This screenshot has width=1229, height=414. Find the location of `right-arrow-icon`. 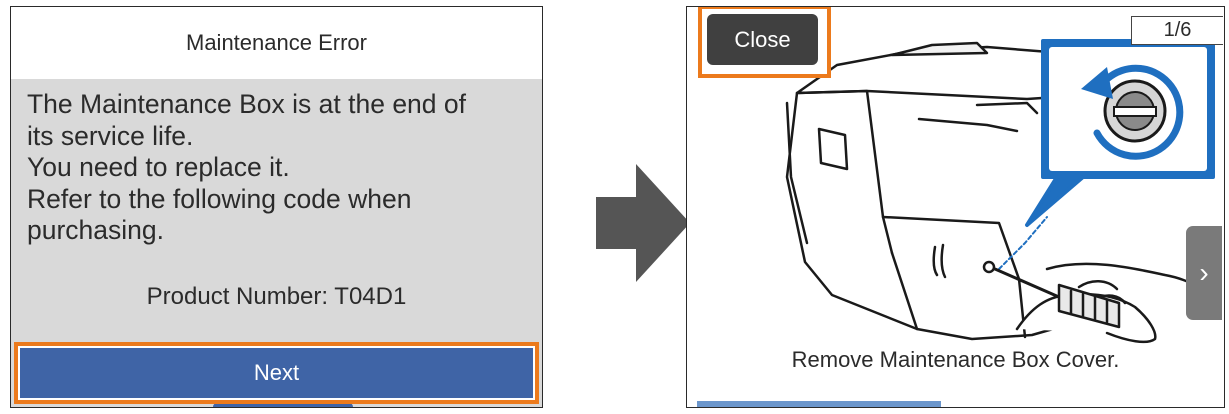

right-arrow-icon is located at coordinates (643, 223).